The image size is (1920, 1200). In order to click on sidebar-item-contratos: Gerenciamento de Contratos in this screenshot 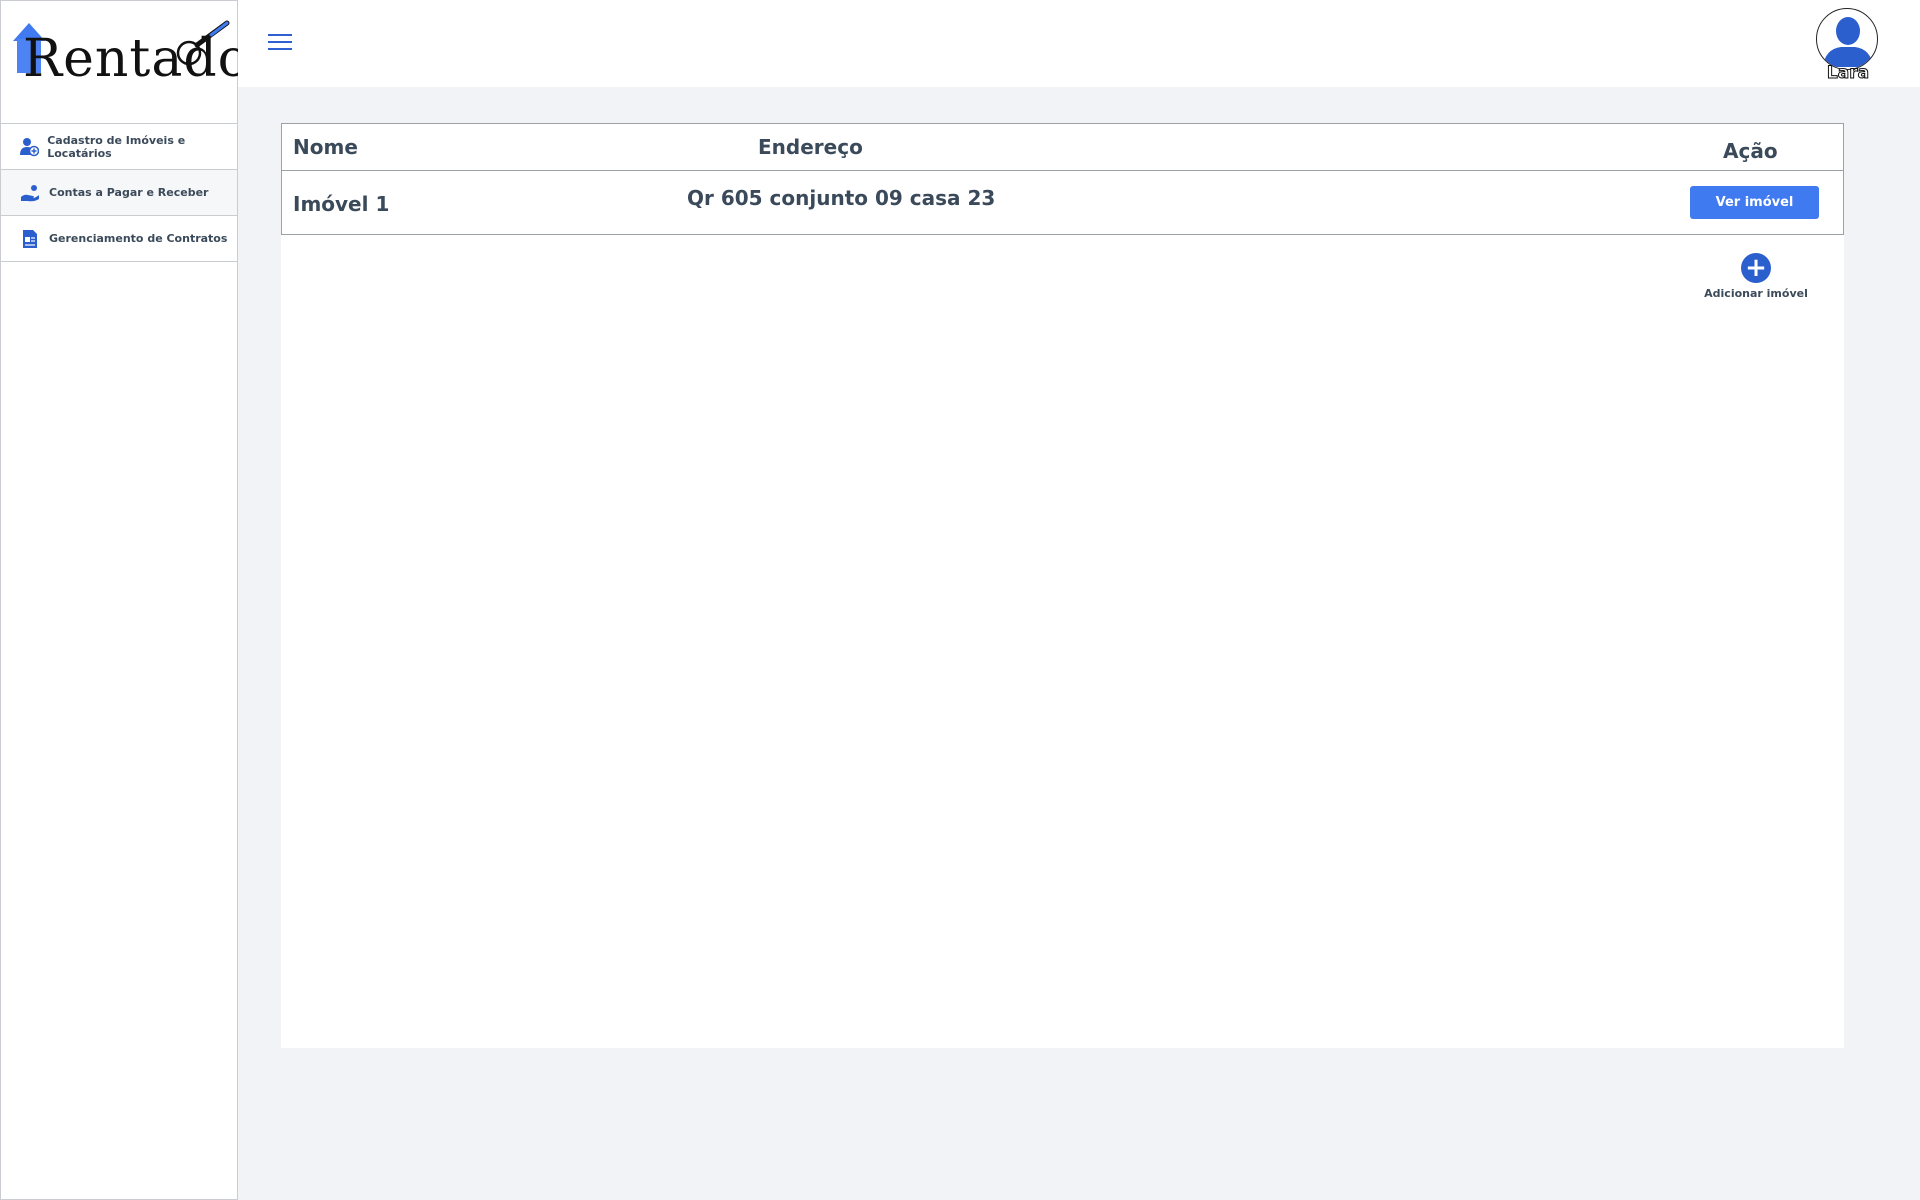, I will do `click(119, 239)`.